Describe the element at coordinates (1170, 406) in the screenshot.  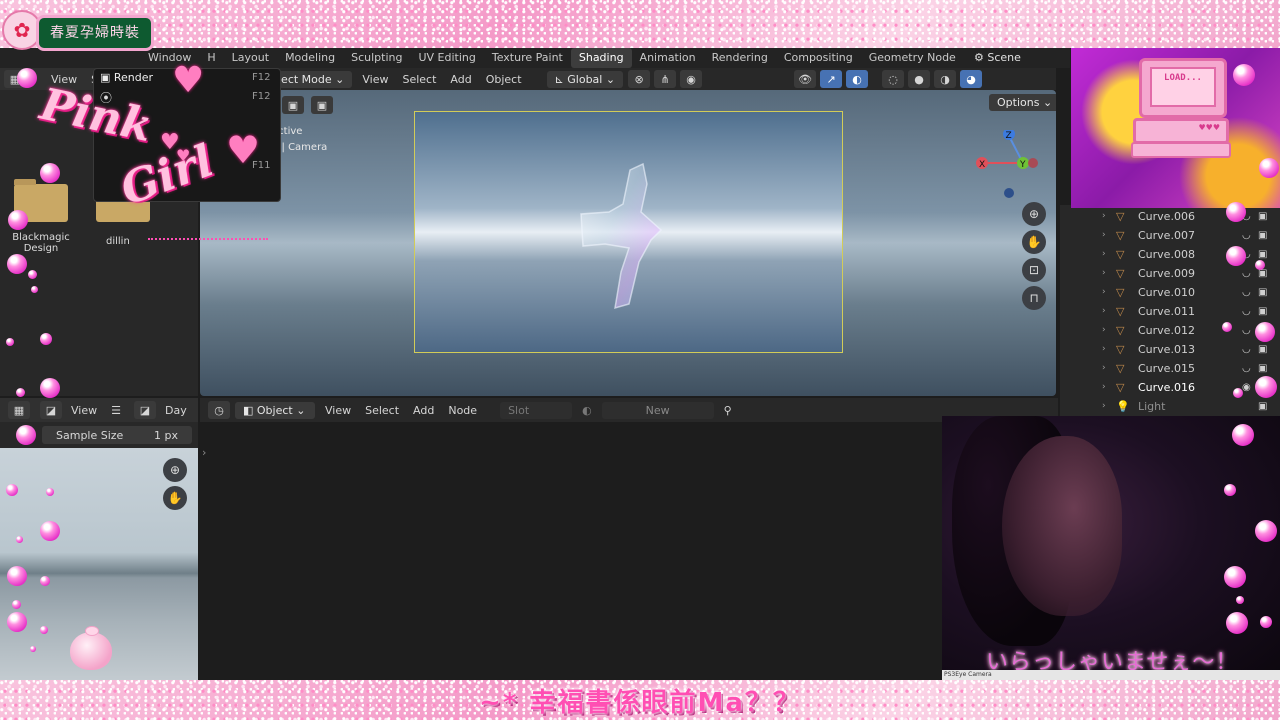
I see `outliner-row: › 💡 Light ▣` at that location.